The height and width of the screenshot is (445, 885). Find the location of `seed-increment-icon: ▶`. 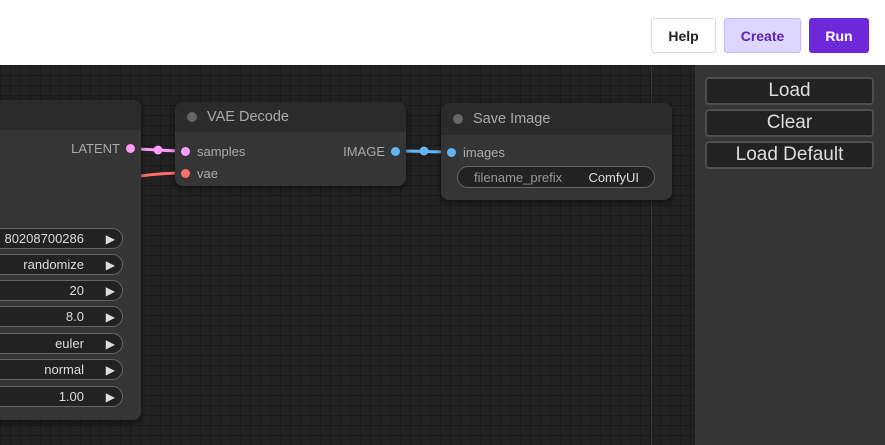

seed-increment-icon: ▶ is located at coordinates (110, 239).